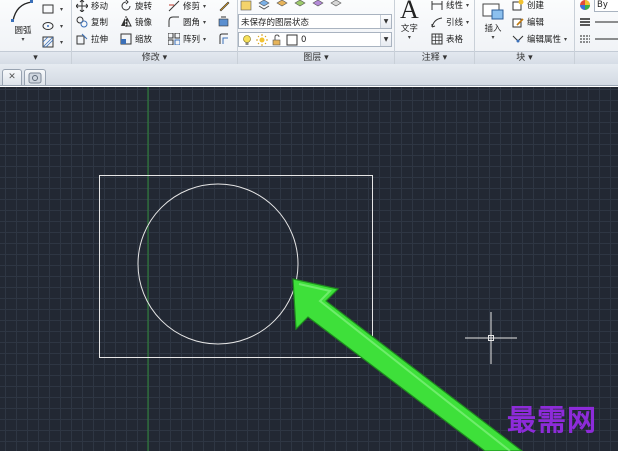  I want to click on move-label: 移动, so click(100, 7).